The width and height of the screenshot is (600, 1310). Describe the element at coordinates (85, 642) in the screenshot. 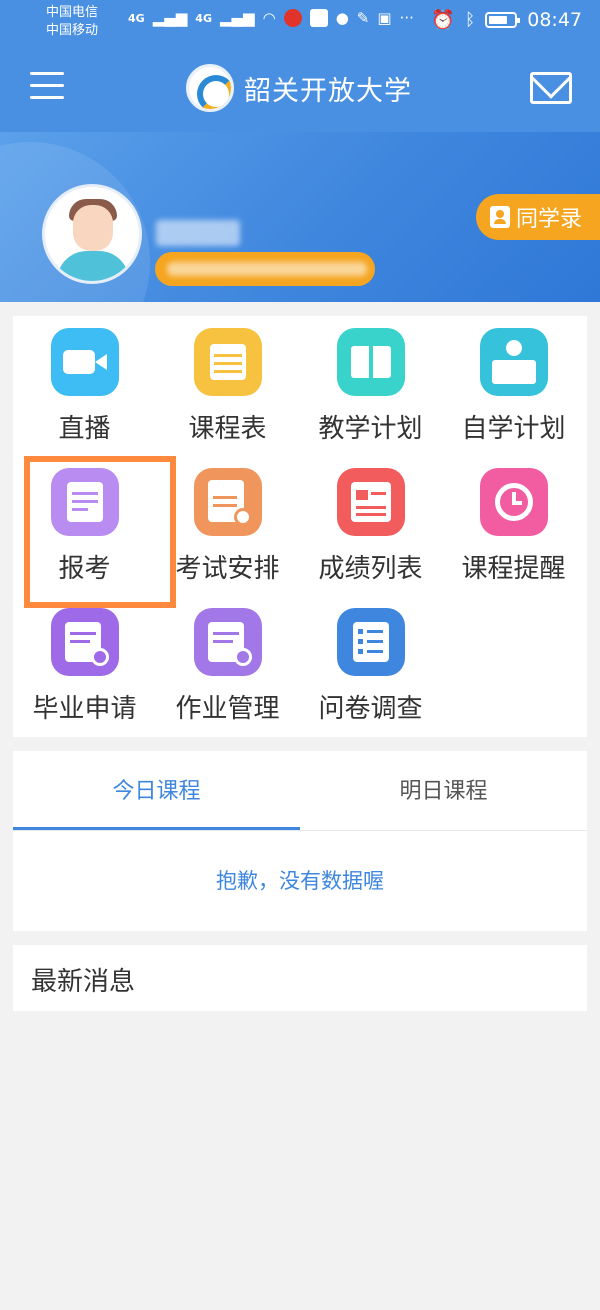

I see `graduation-apply-icon` at that location.